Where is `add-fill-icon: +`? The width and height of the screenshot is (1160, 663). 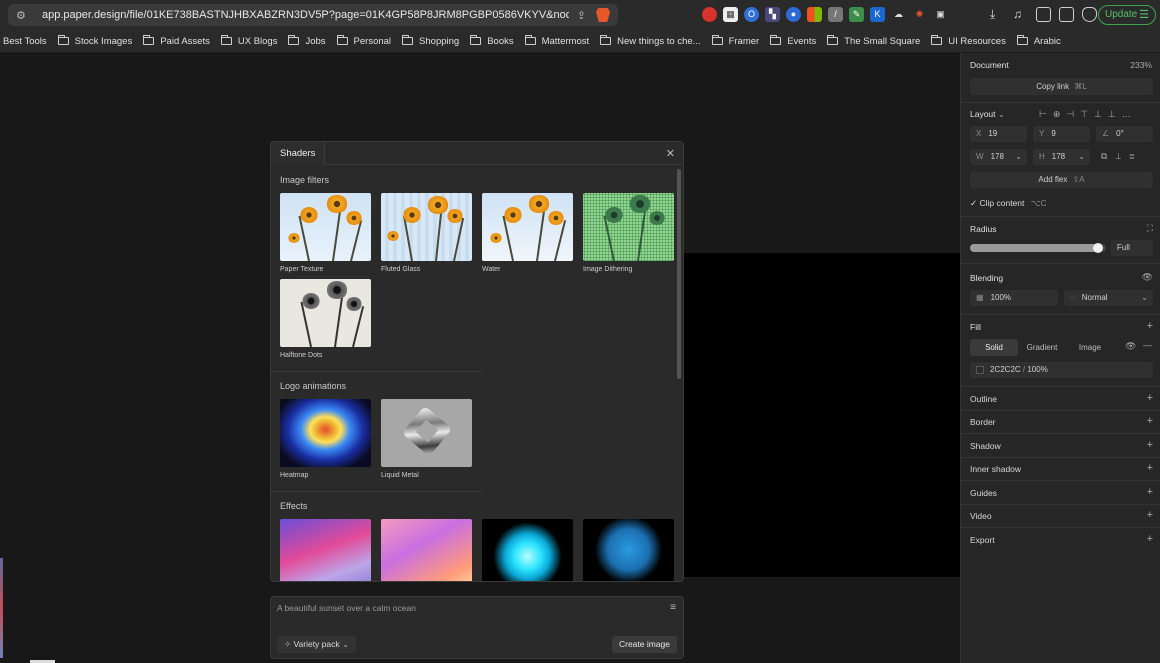 add-fill-icon: + is located at coordinates (1150, 326).